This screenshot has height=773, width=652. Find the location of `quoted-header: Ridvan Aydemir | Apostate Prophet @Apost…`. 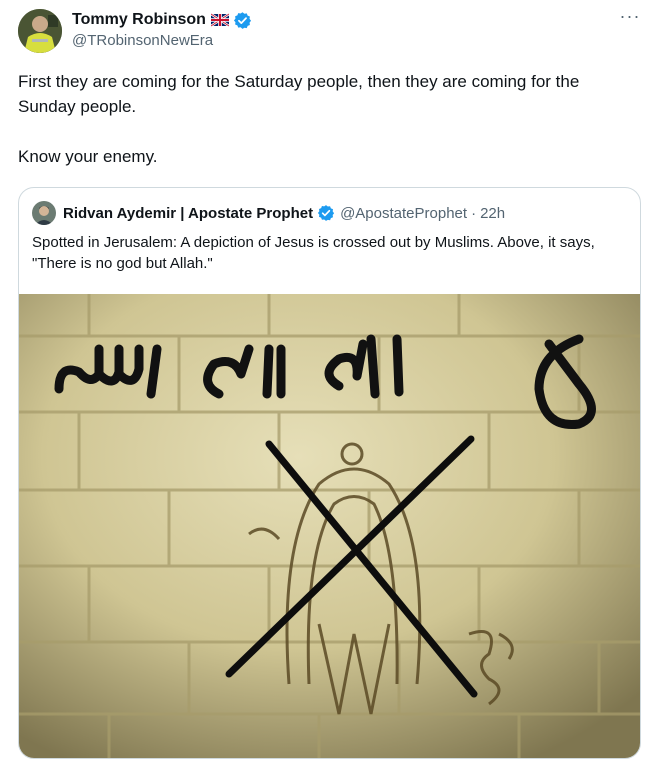

quoted-header: Ridvan Aydemir | Apostate Prophet @Apost… is located at coordinates (284, 213).